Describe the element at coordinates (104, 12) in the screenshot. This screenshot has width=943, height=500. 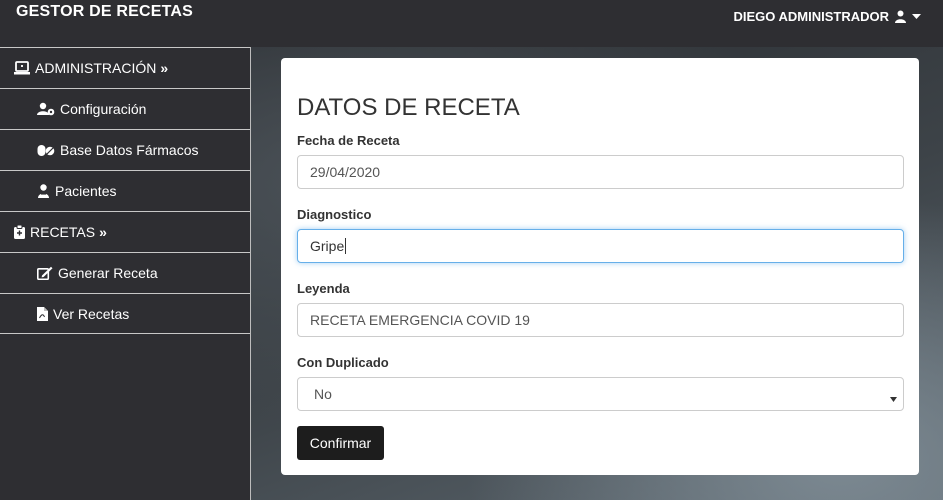
I see `app-title: GESTOR DE RECETAS` at that location.